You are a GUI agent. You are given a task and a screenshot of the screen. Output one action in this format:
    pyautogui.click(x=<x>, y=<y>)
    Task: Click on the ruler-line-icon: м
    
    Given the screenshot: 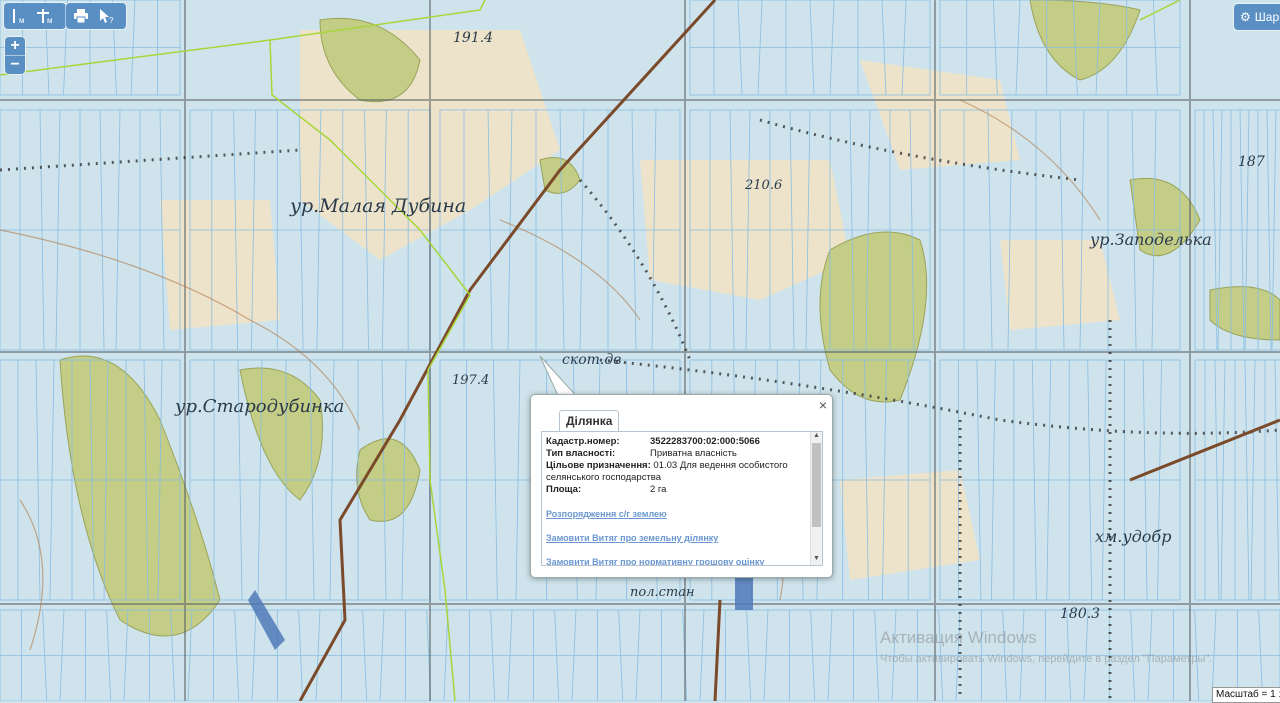 What is the action you would take?
    pyautogui.click(x=19, y=17)
    